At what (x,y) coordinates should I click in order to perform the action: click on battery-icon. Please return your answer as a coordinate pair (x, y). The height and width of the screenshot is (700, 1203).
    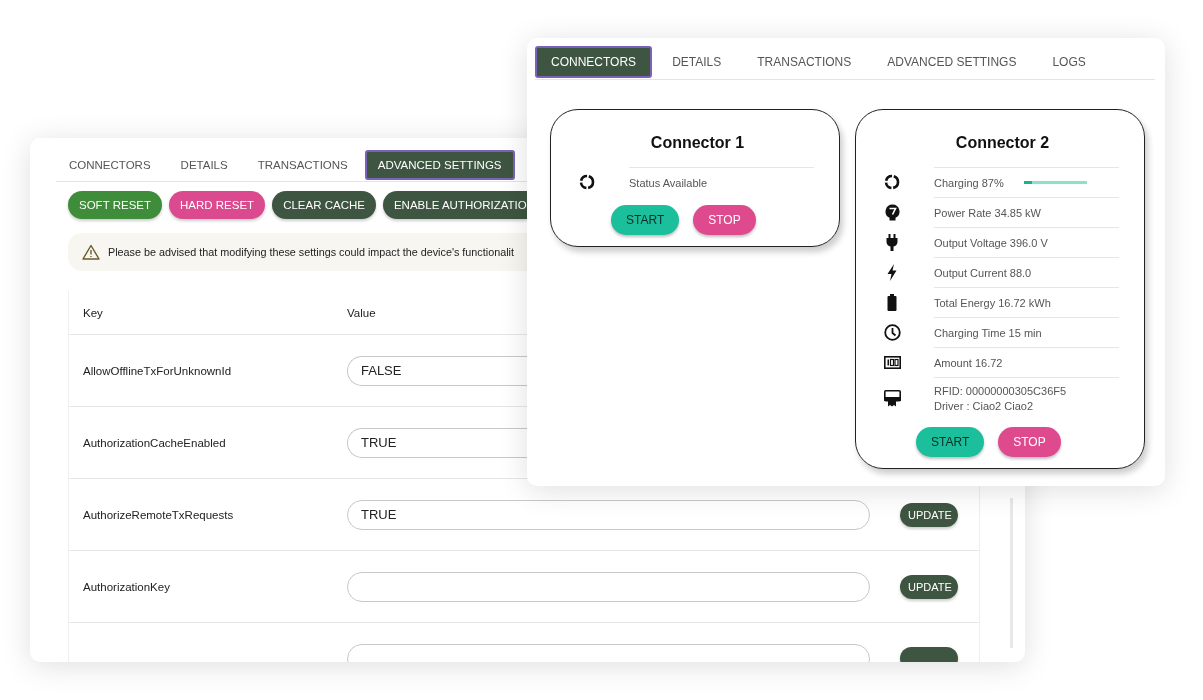
    Looking at the image, I should click on (892, 302).